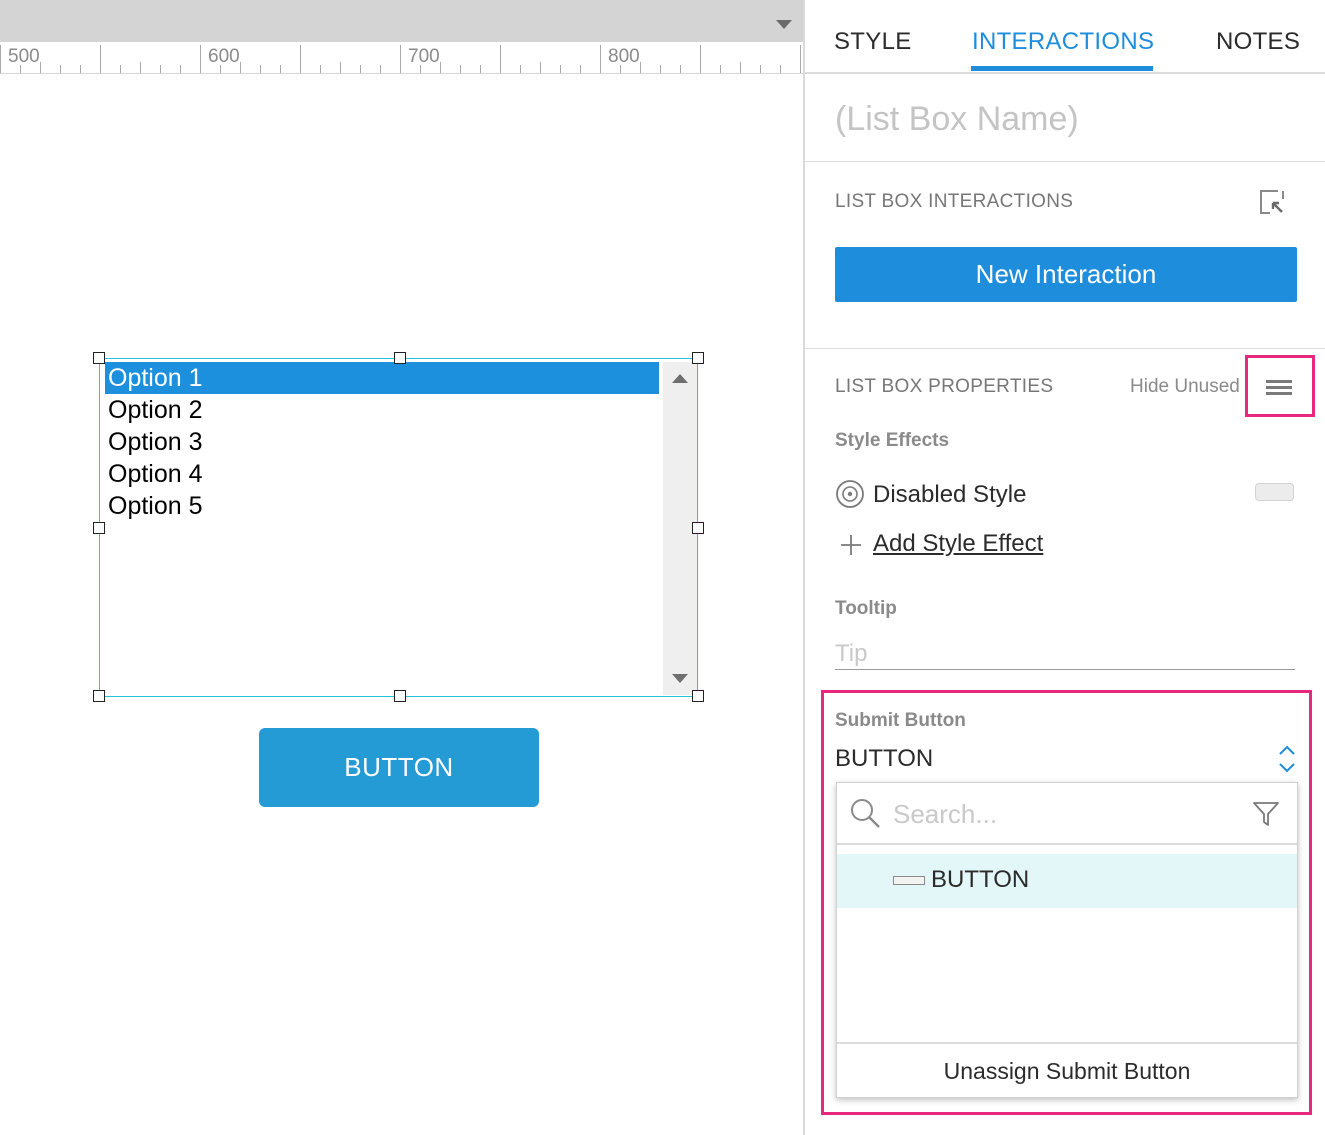 This screenshot has width=1325, height=1135. Describe the element at coordinates (698, 696) in the screenshot. I see `resize-handle-bottom-right` at that location.